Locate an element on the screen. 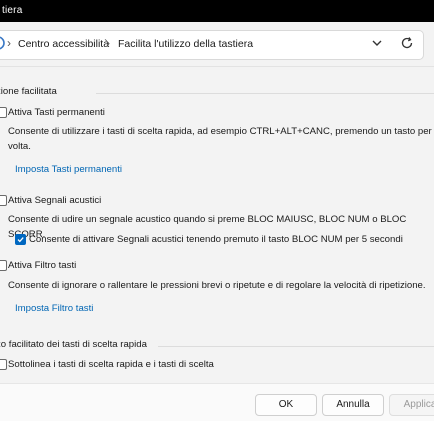  underline-shortcuts-checkbox is located at coordinates (3, 364).